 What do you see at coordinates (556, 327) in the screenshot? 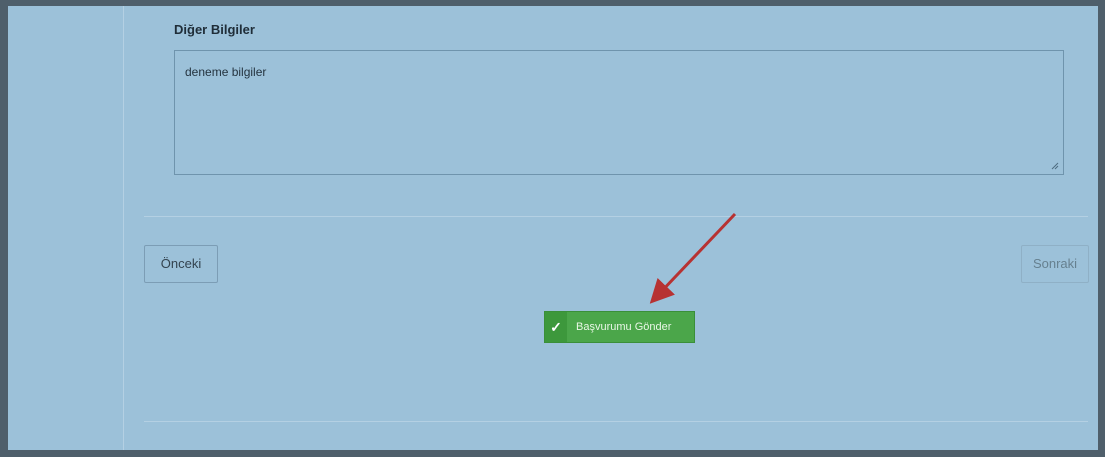
I see `check-icon: ✓` at bounding box center [556, 327].